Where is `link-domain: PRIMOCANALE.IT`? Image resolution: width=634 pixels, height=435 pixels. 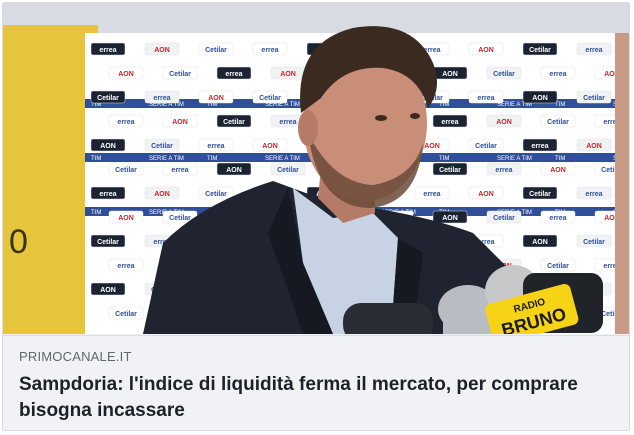
link-domain: PRIMOCANALE.IT is located at coordinates (75, 356).